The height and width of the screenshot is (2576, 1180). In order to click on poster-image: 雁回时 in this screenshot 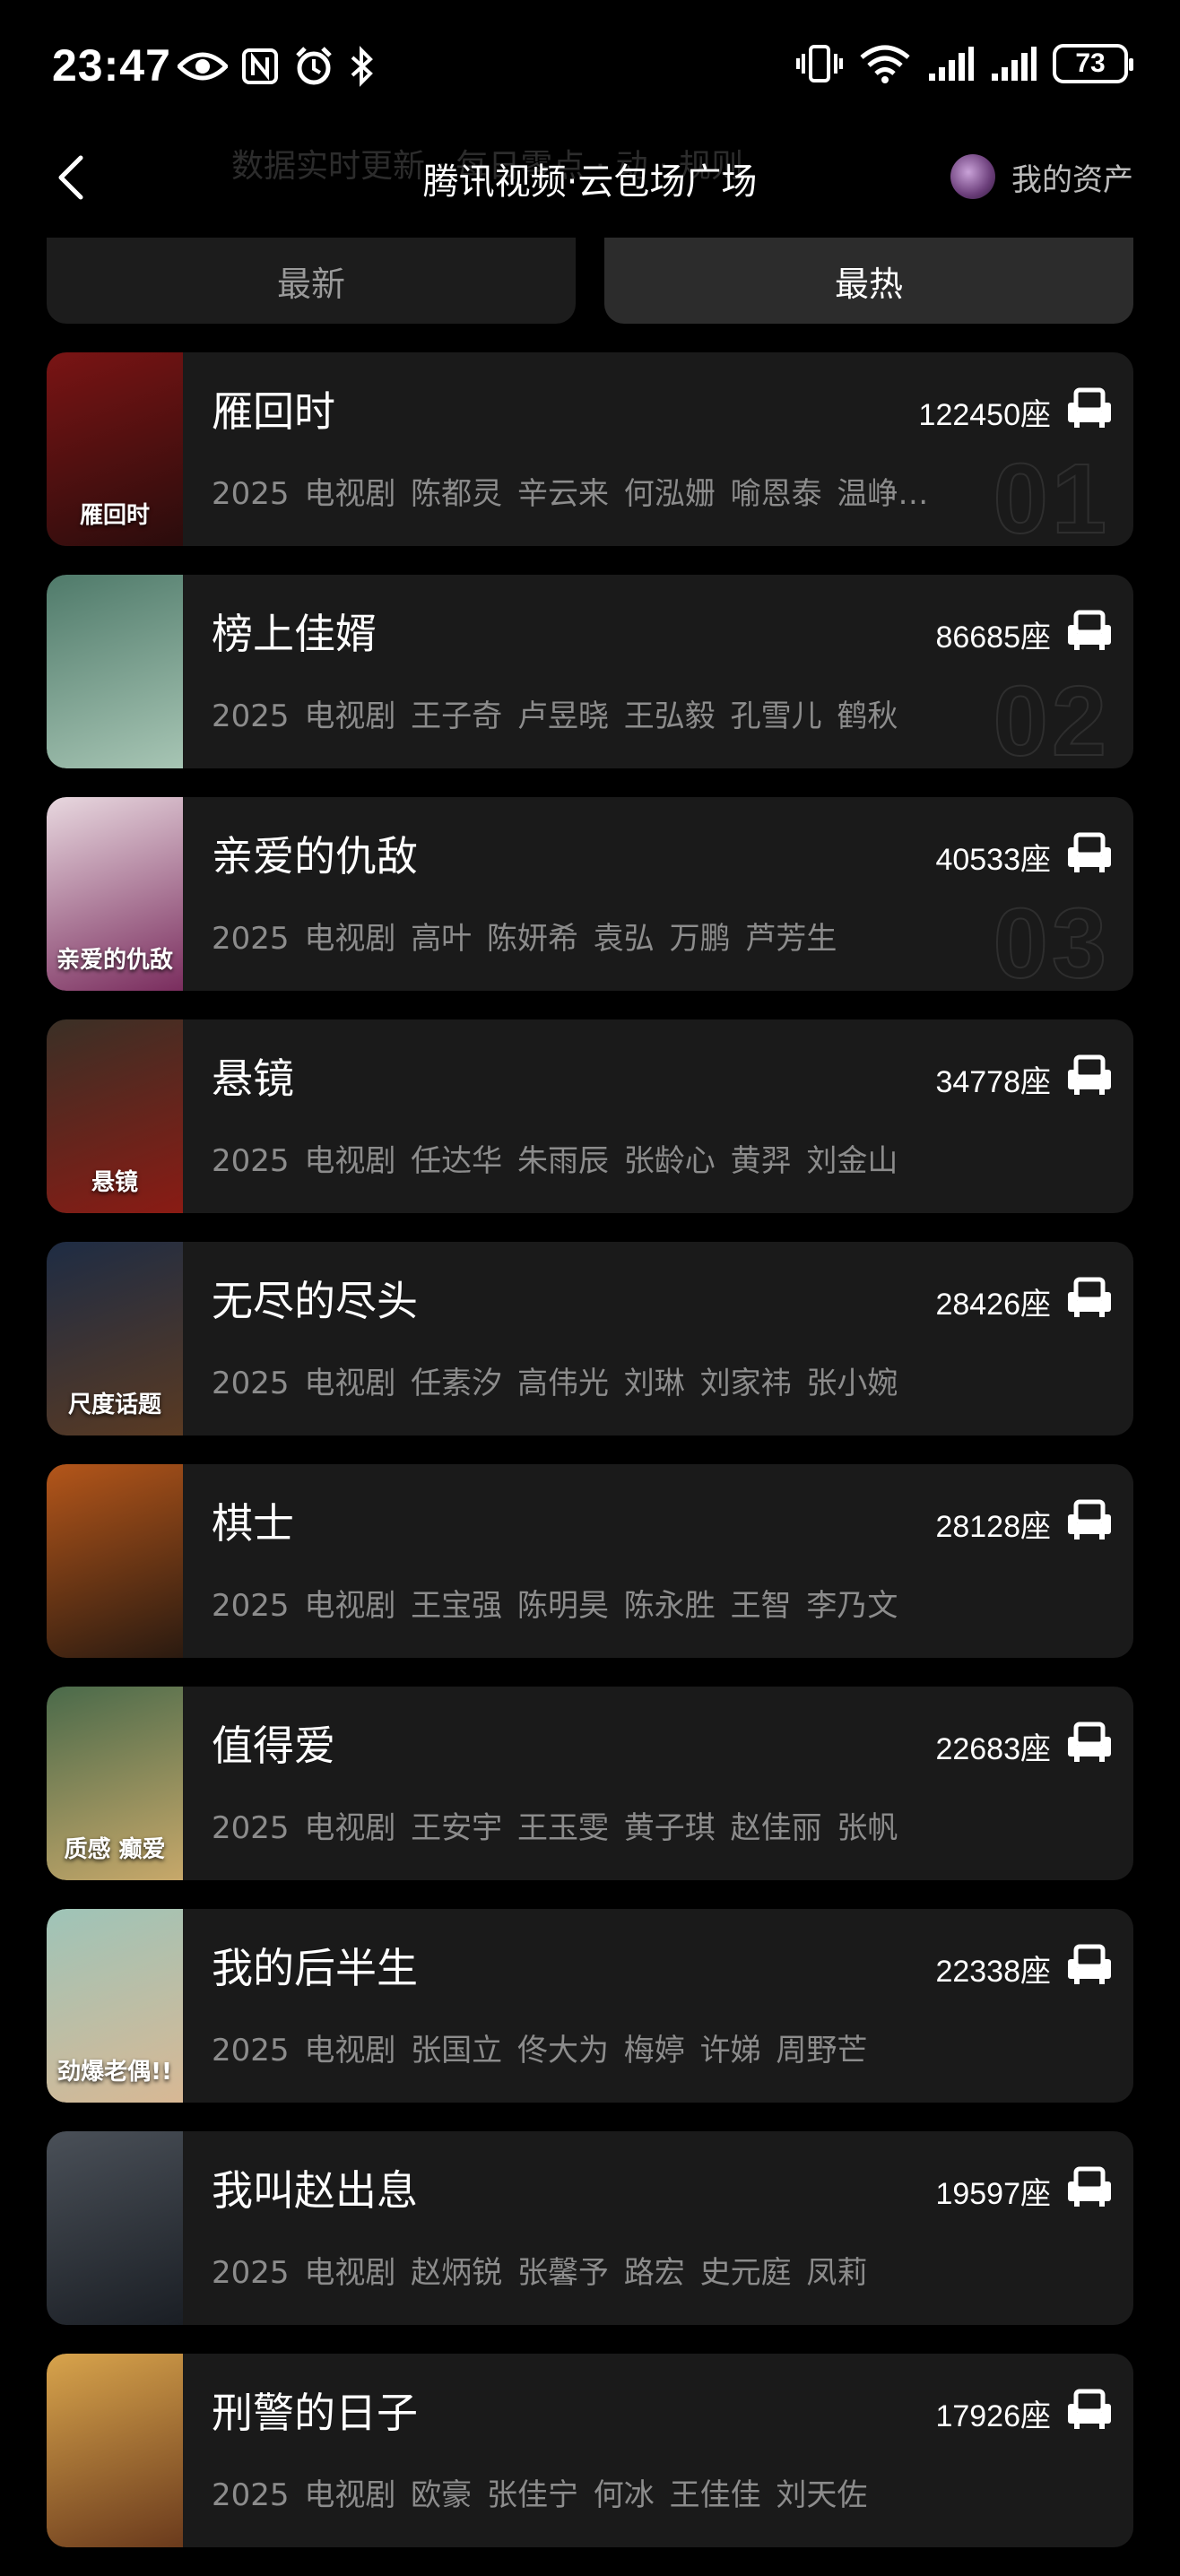, I will do `click(115, 449)`.